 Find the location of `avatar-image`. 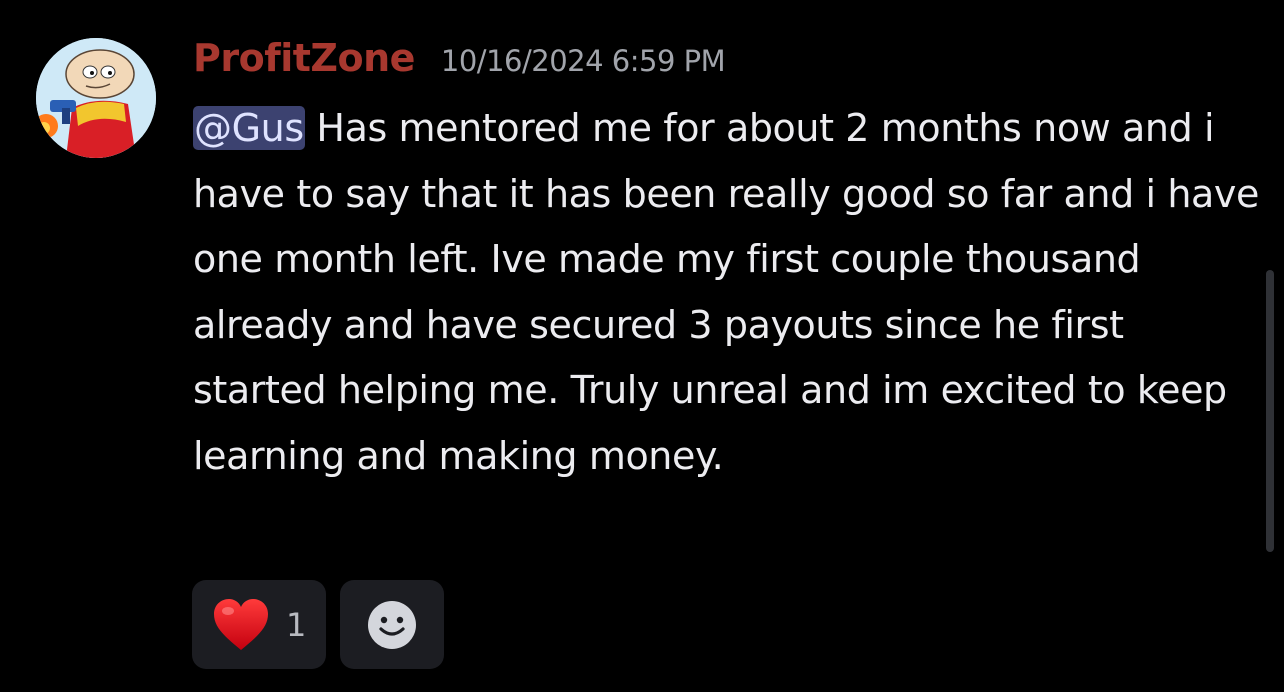

avatar-image is located at coordinates (96, 98).